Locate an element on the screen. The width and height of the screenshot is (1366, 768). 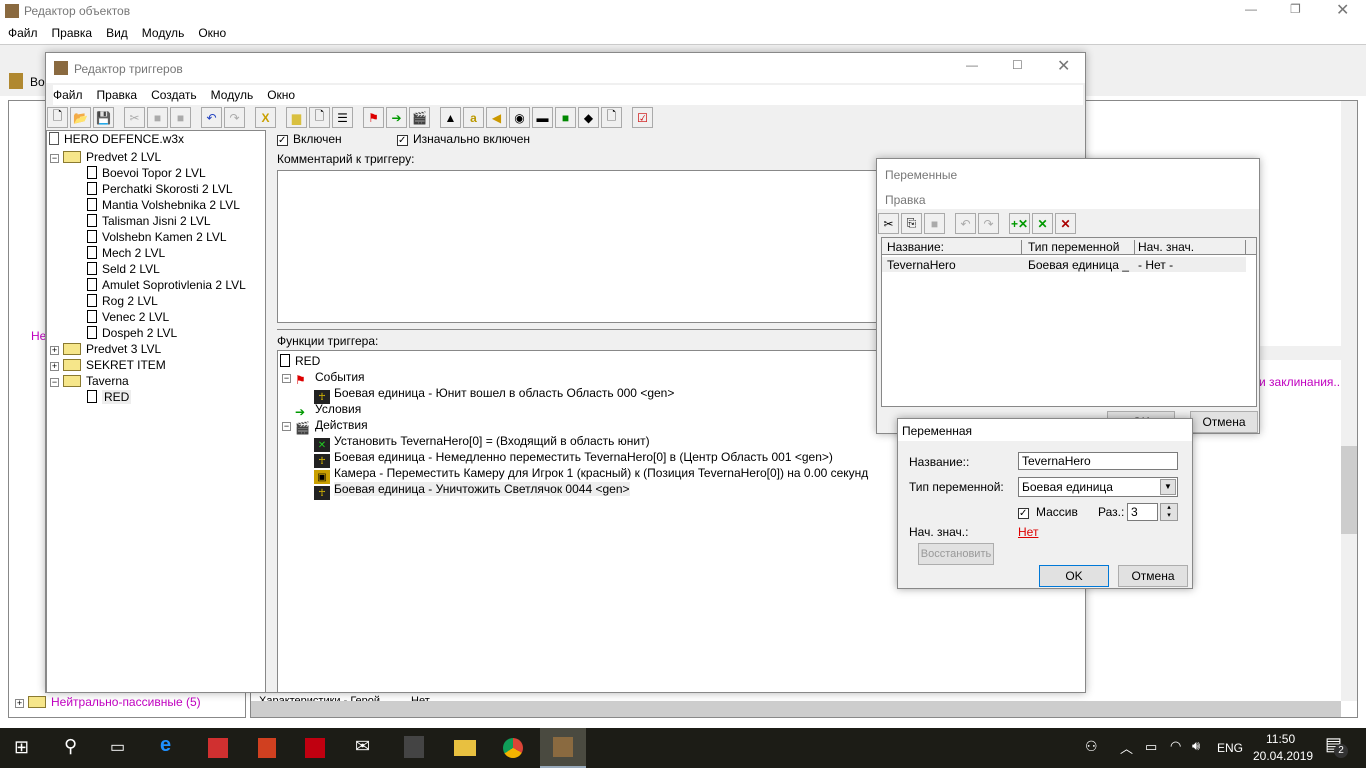
language-indicator: ENG is located at coordinates (1230, 748).